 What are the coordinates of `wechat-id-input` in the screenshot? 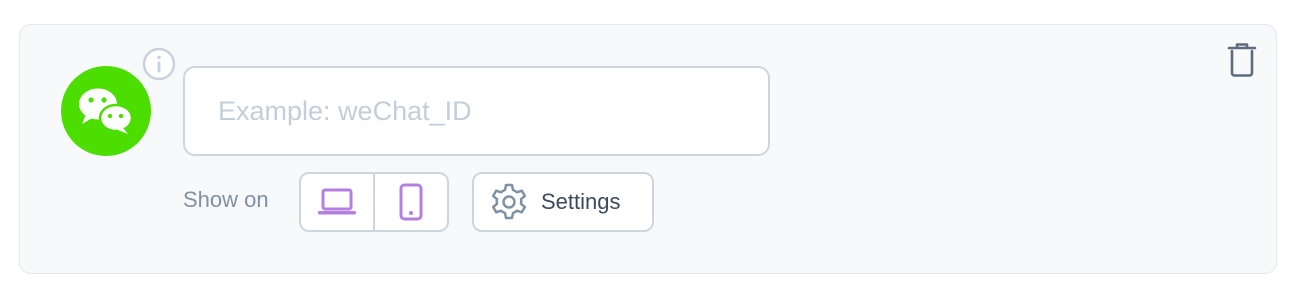 It's located at (476, 111).